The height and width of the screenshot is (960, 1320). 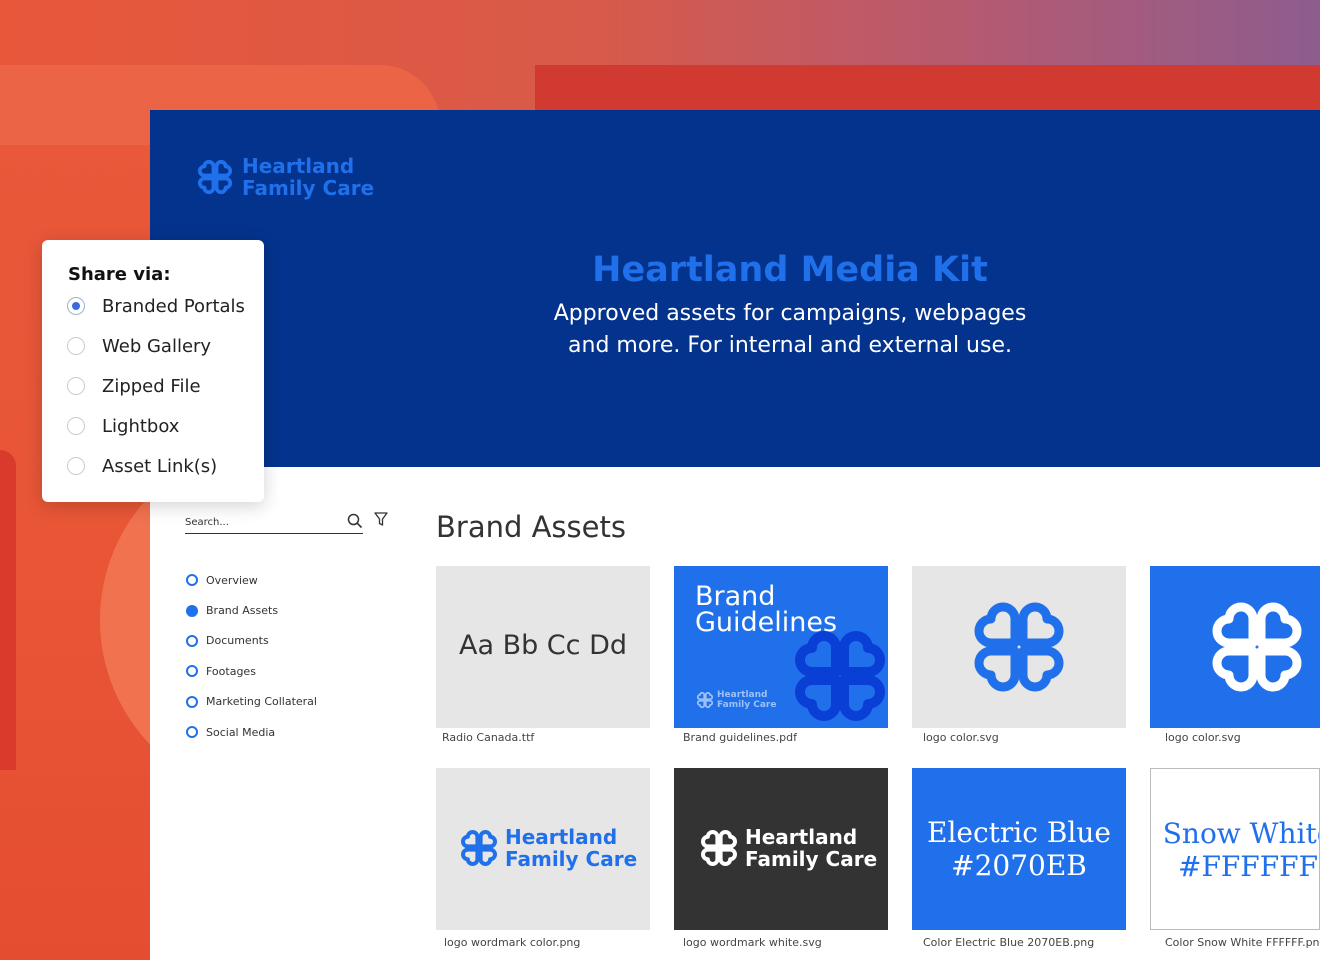 I want to click on asset-filename: Color Snow White FFFFFF.png, so click(x=1242, y=942).